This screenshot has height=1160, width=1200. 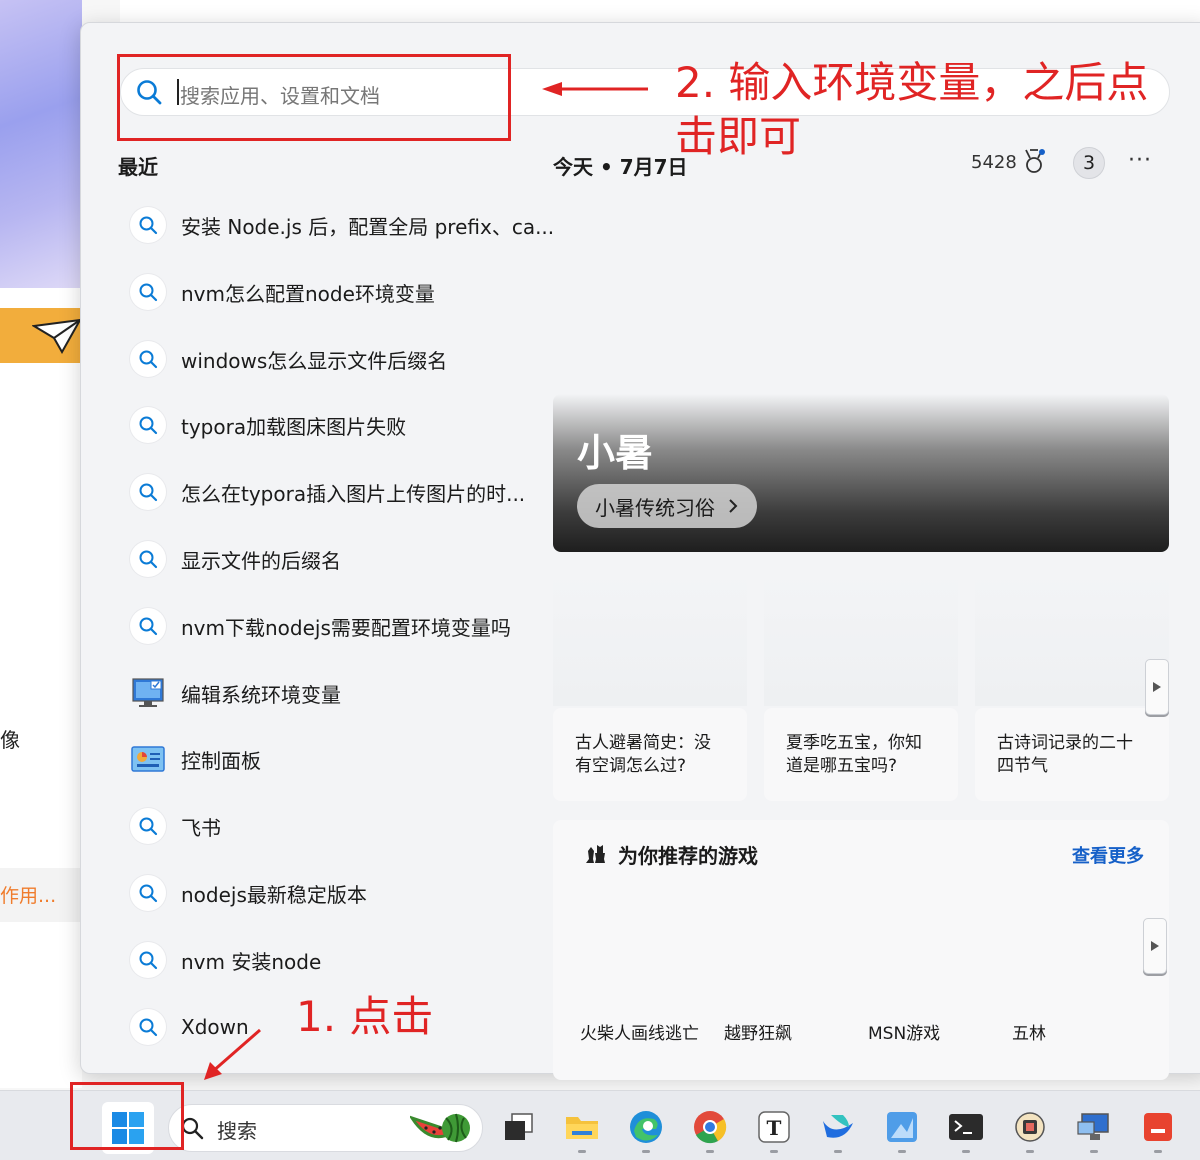 I want to click on drawing-app-button, so click(x=902, y=1127).